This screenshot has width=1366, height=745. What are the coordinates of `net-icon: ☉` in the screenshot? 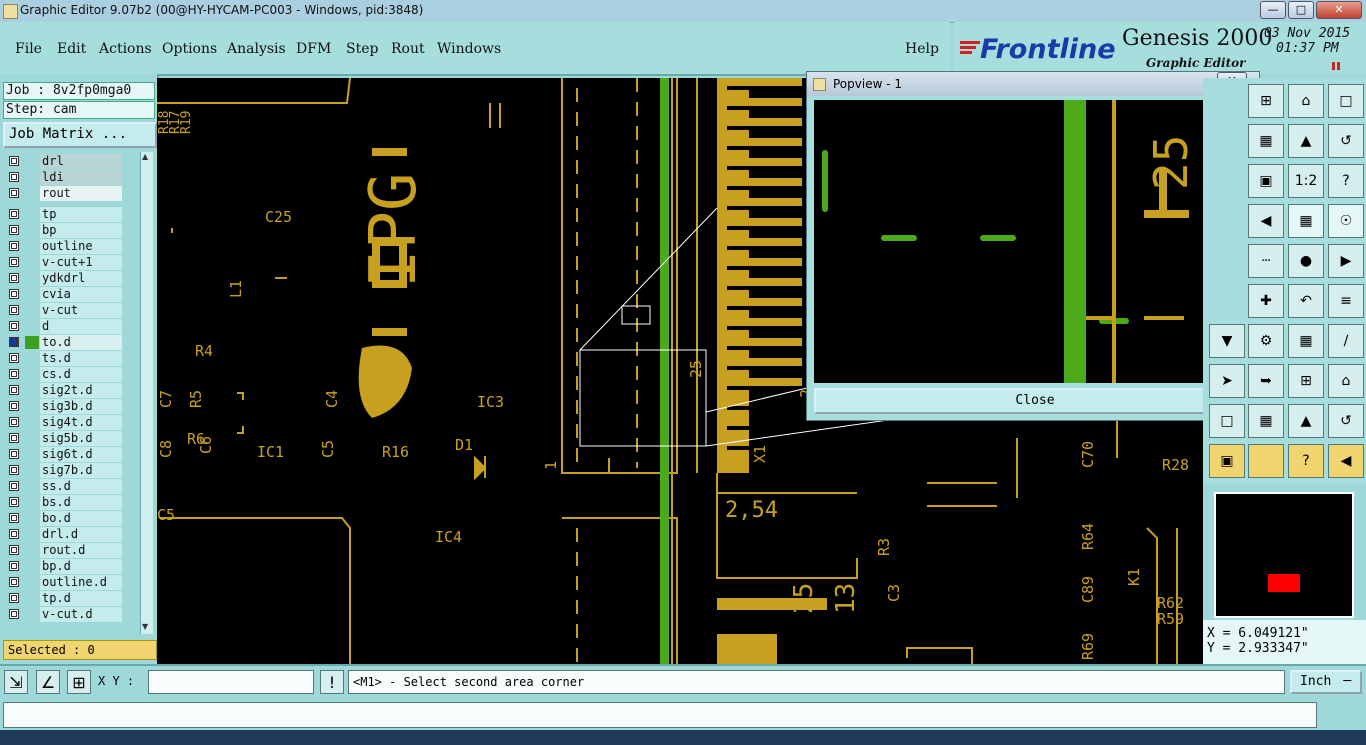 It's located at (1346, 221).